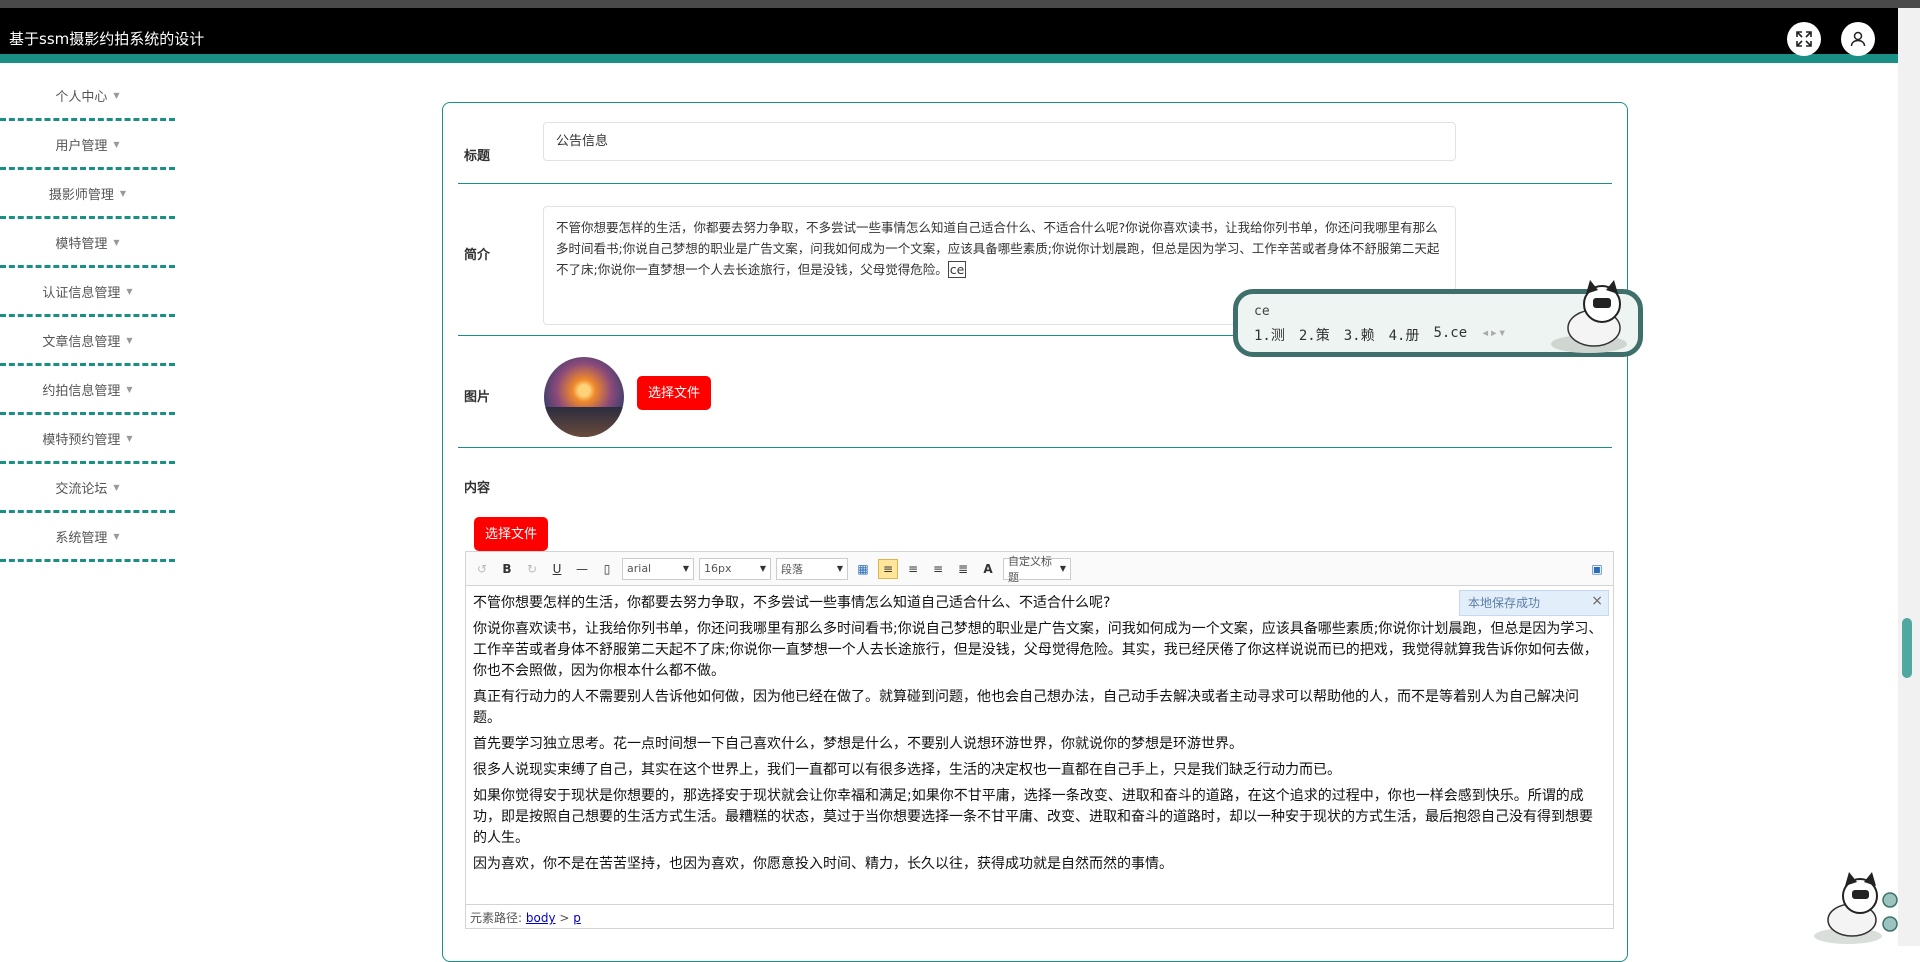 This screenshot has width=1920, height=962. What do you see at coordinates (938, 569) in the screenshot?
I see `align-center-icon: ≡` at bounding box center [938, 569].